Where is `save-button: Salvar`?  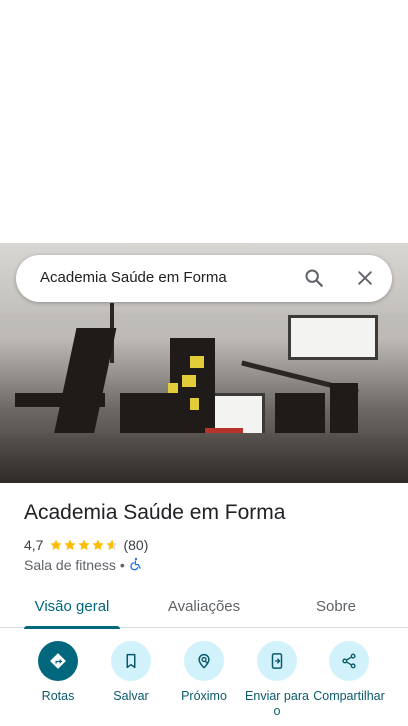 save-button: Salvar is located at coordinates (131, 672).